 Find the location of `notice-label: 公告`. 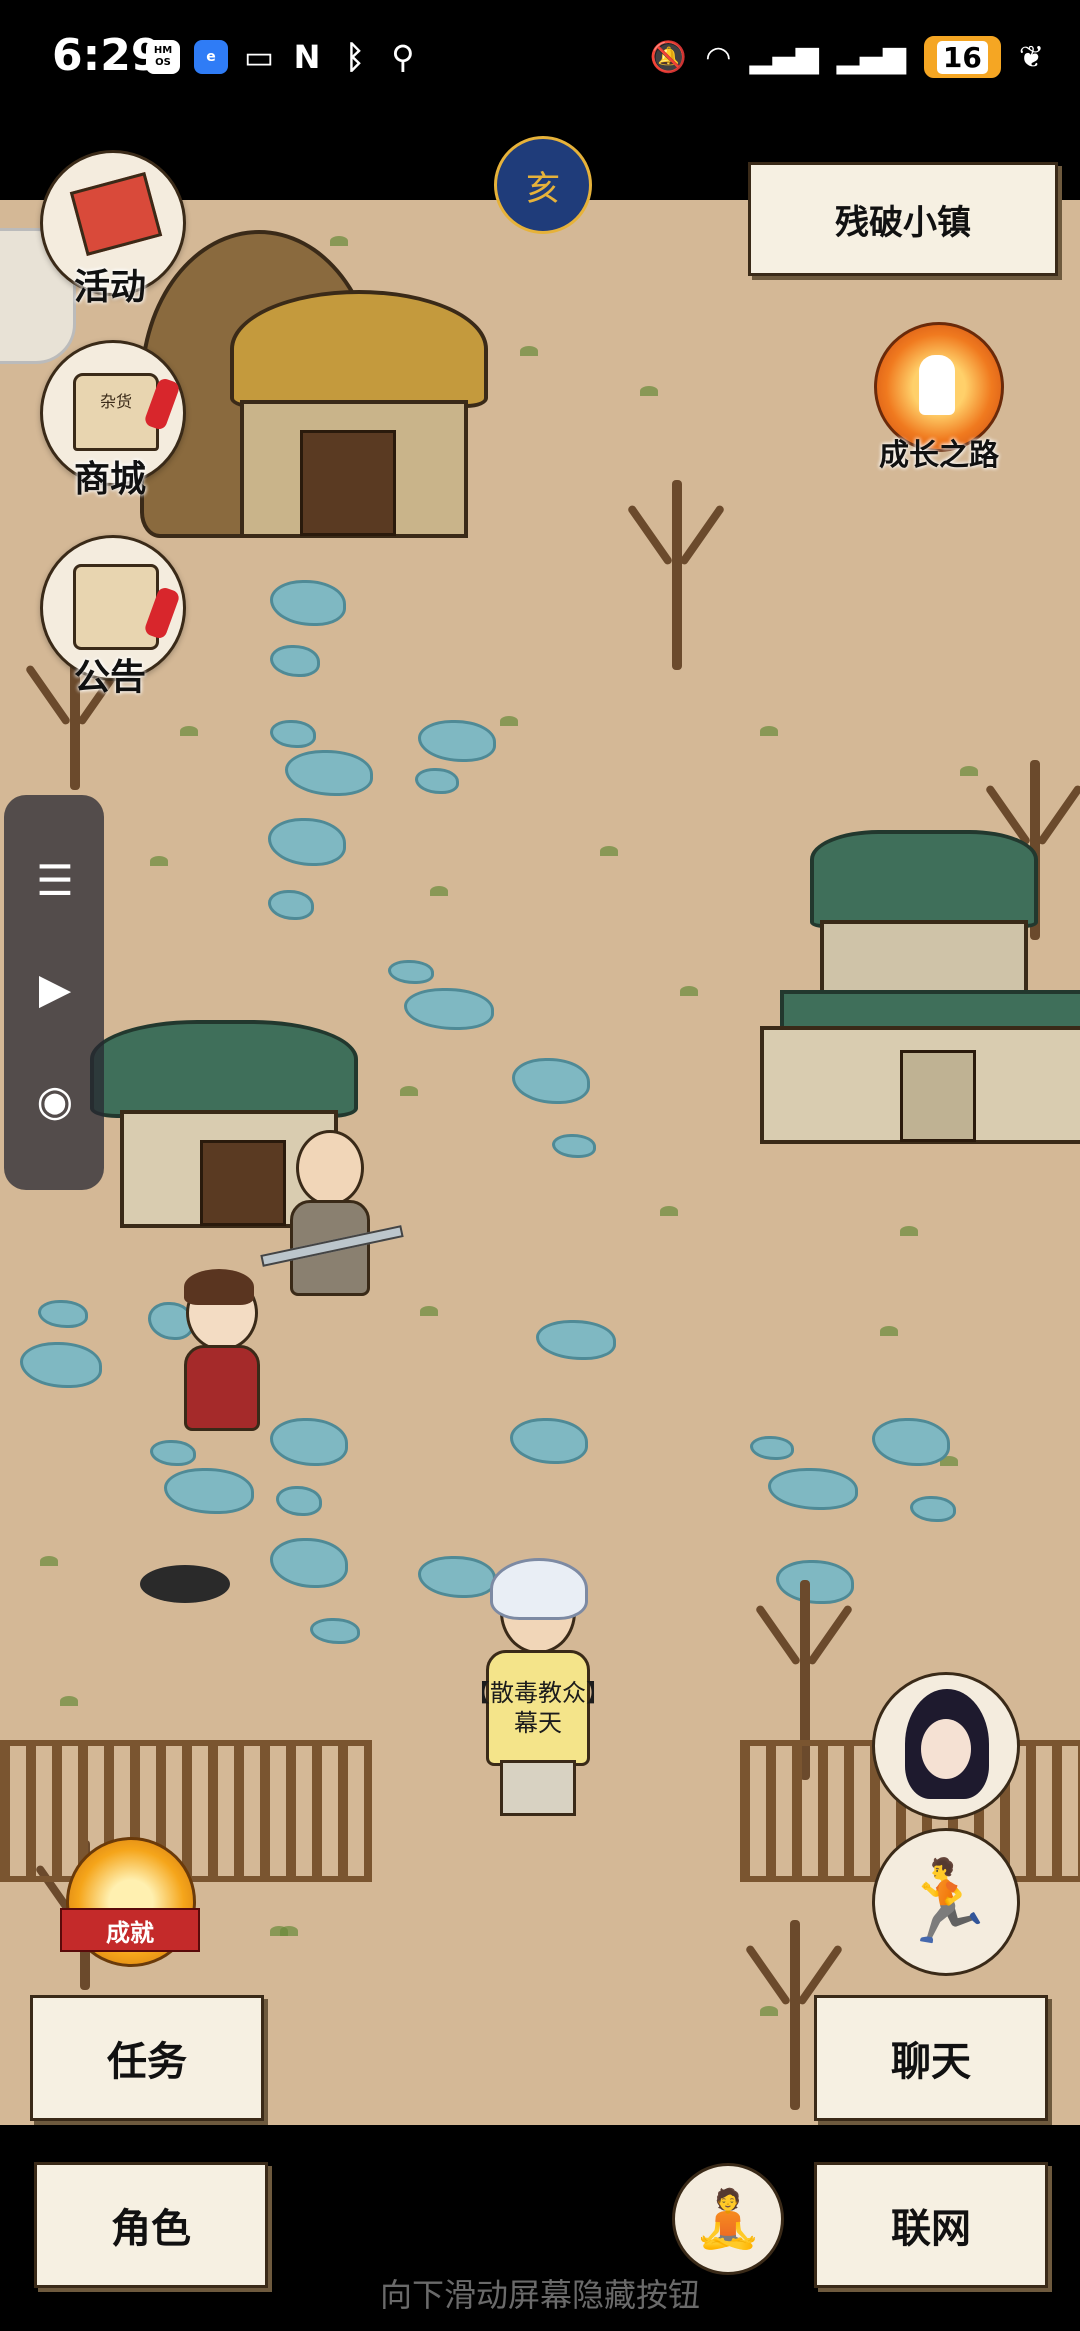

notice-label: 公告 is located at coordinates (109, 677).